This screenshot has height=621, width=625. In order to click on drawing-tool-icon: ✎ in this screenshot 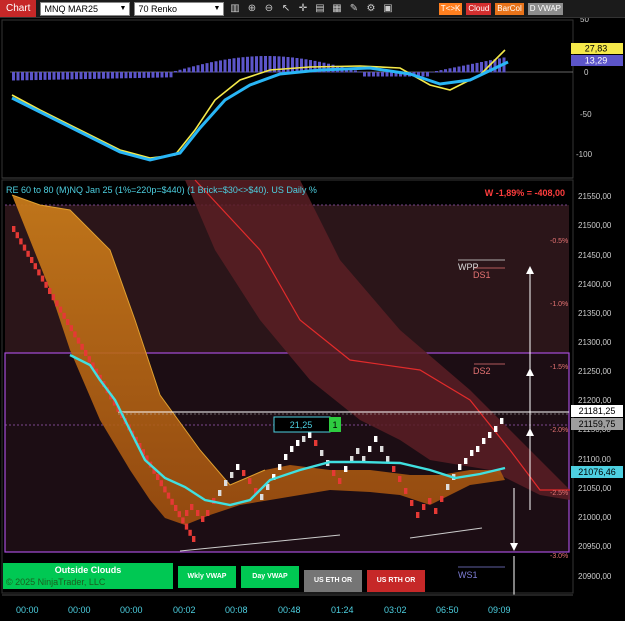, I will do `click(353, 8)`.